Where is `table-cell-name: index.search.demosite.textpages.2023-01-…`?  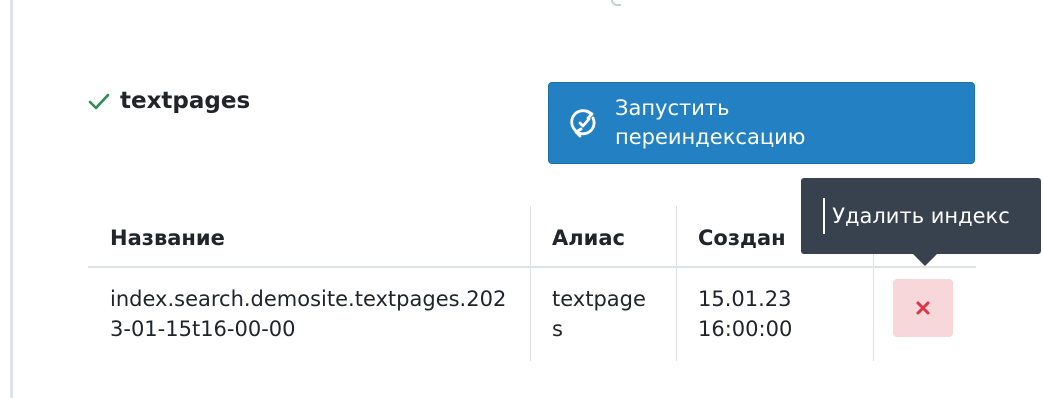
table-cell-name: index.search.demosite.textpages.2023-01-… is located at coordinates (308, 314).